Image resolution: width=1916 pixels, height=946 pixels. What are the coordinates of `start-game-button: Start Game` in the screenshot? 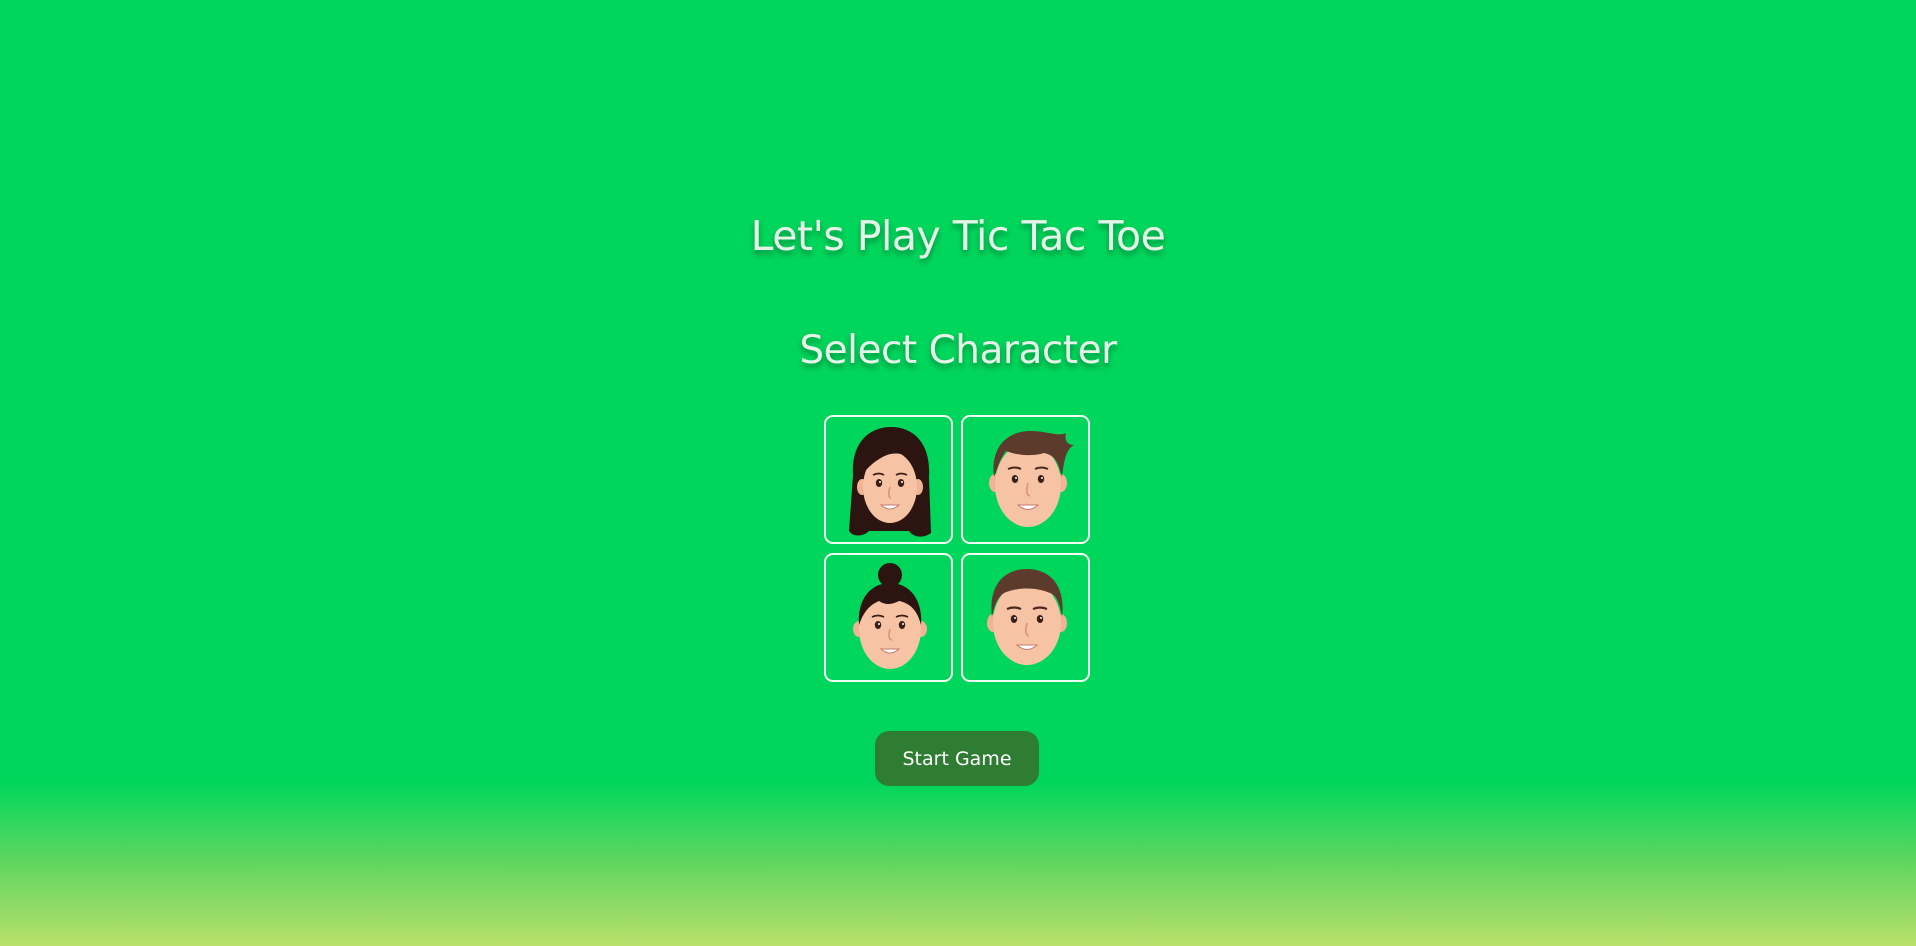 It's located at (957, 758).